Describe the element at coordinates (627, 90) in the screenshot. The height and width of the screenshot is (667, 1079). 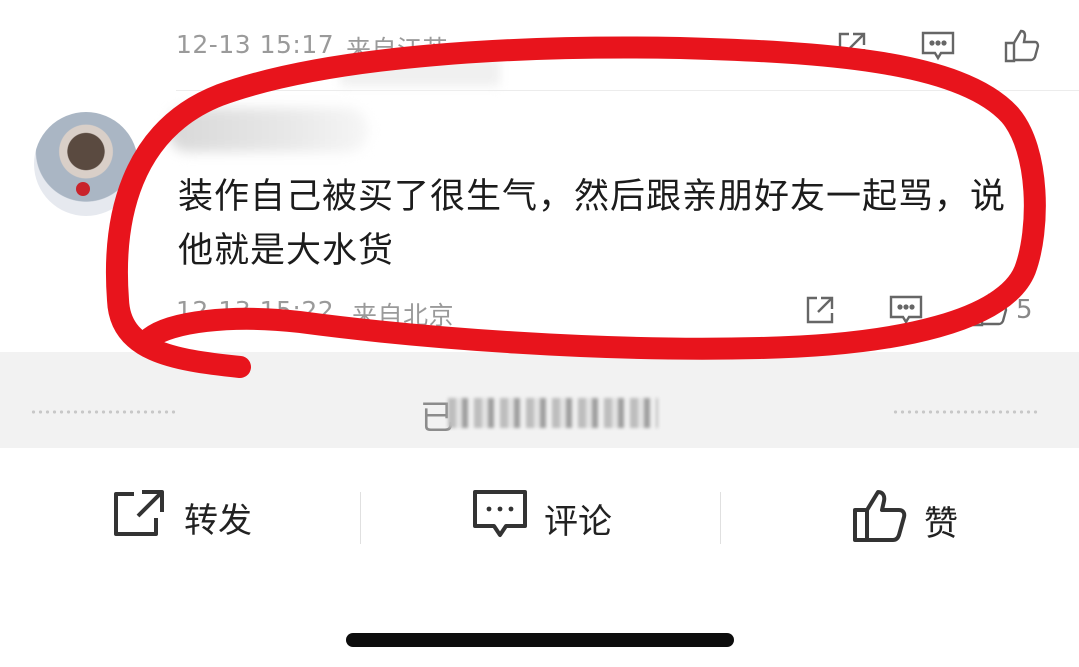
I see `comment-divider` at that location.